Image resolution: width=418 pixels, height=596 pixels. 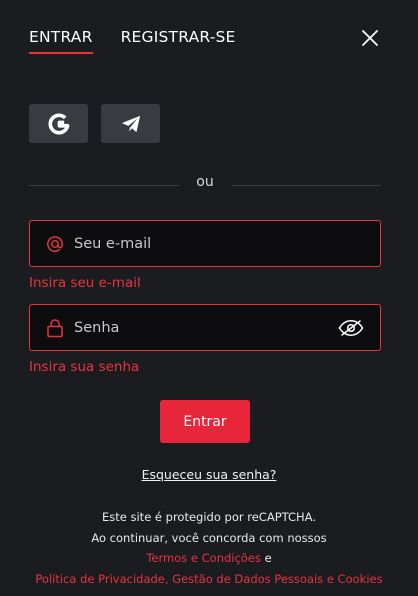 I want to click on telegram-login-button, so click(x=130, y=123).